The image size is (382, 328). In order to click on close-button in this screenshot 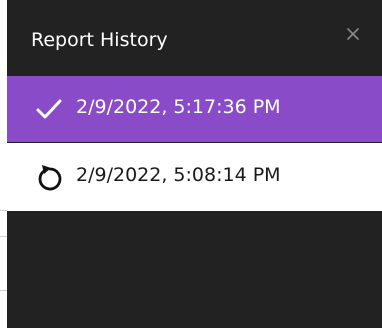, I will do `click(353, 34)`.